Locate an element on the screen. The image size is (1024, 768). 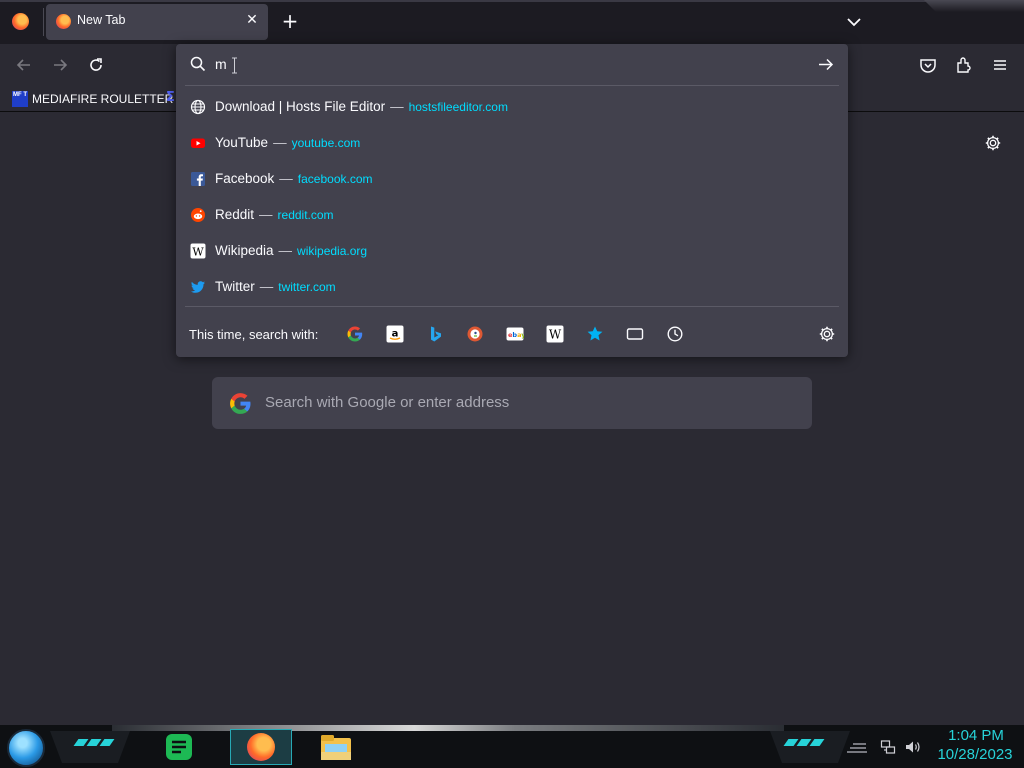
chevron-down-icon is located at coordinates (854, 22).